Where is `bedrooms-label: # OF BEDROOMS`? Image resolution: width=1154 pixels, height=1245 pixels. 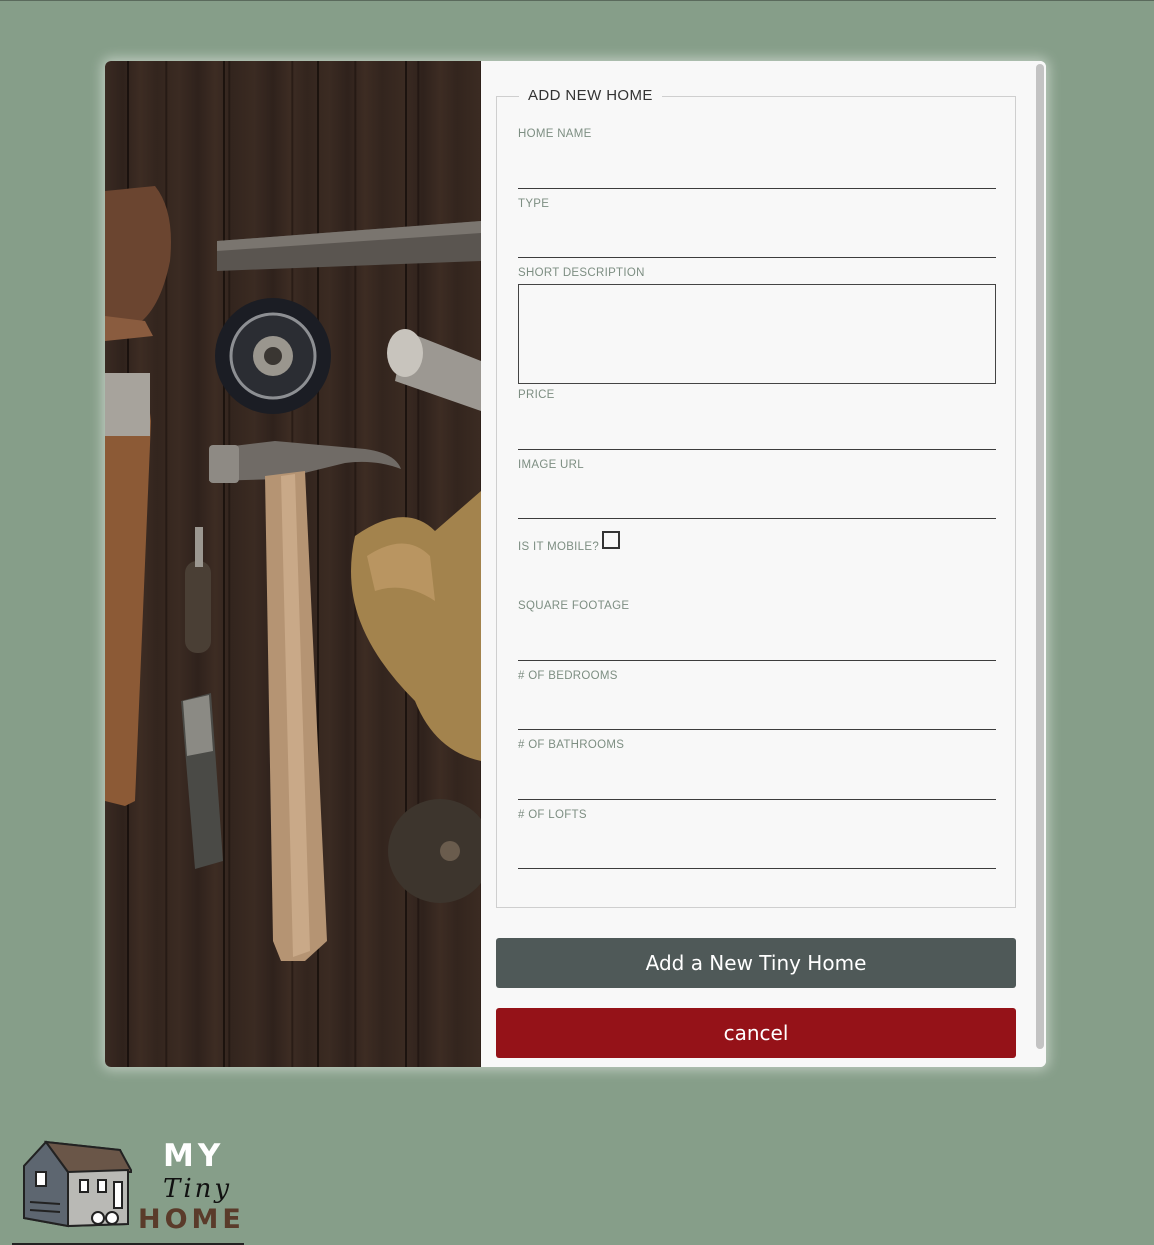
bedrooms-label: # OF BEDROOMS is located at coordinates (568, 676).